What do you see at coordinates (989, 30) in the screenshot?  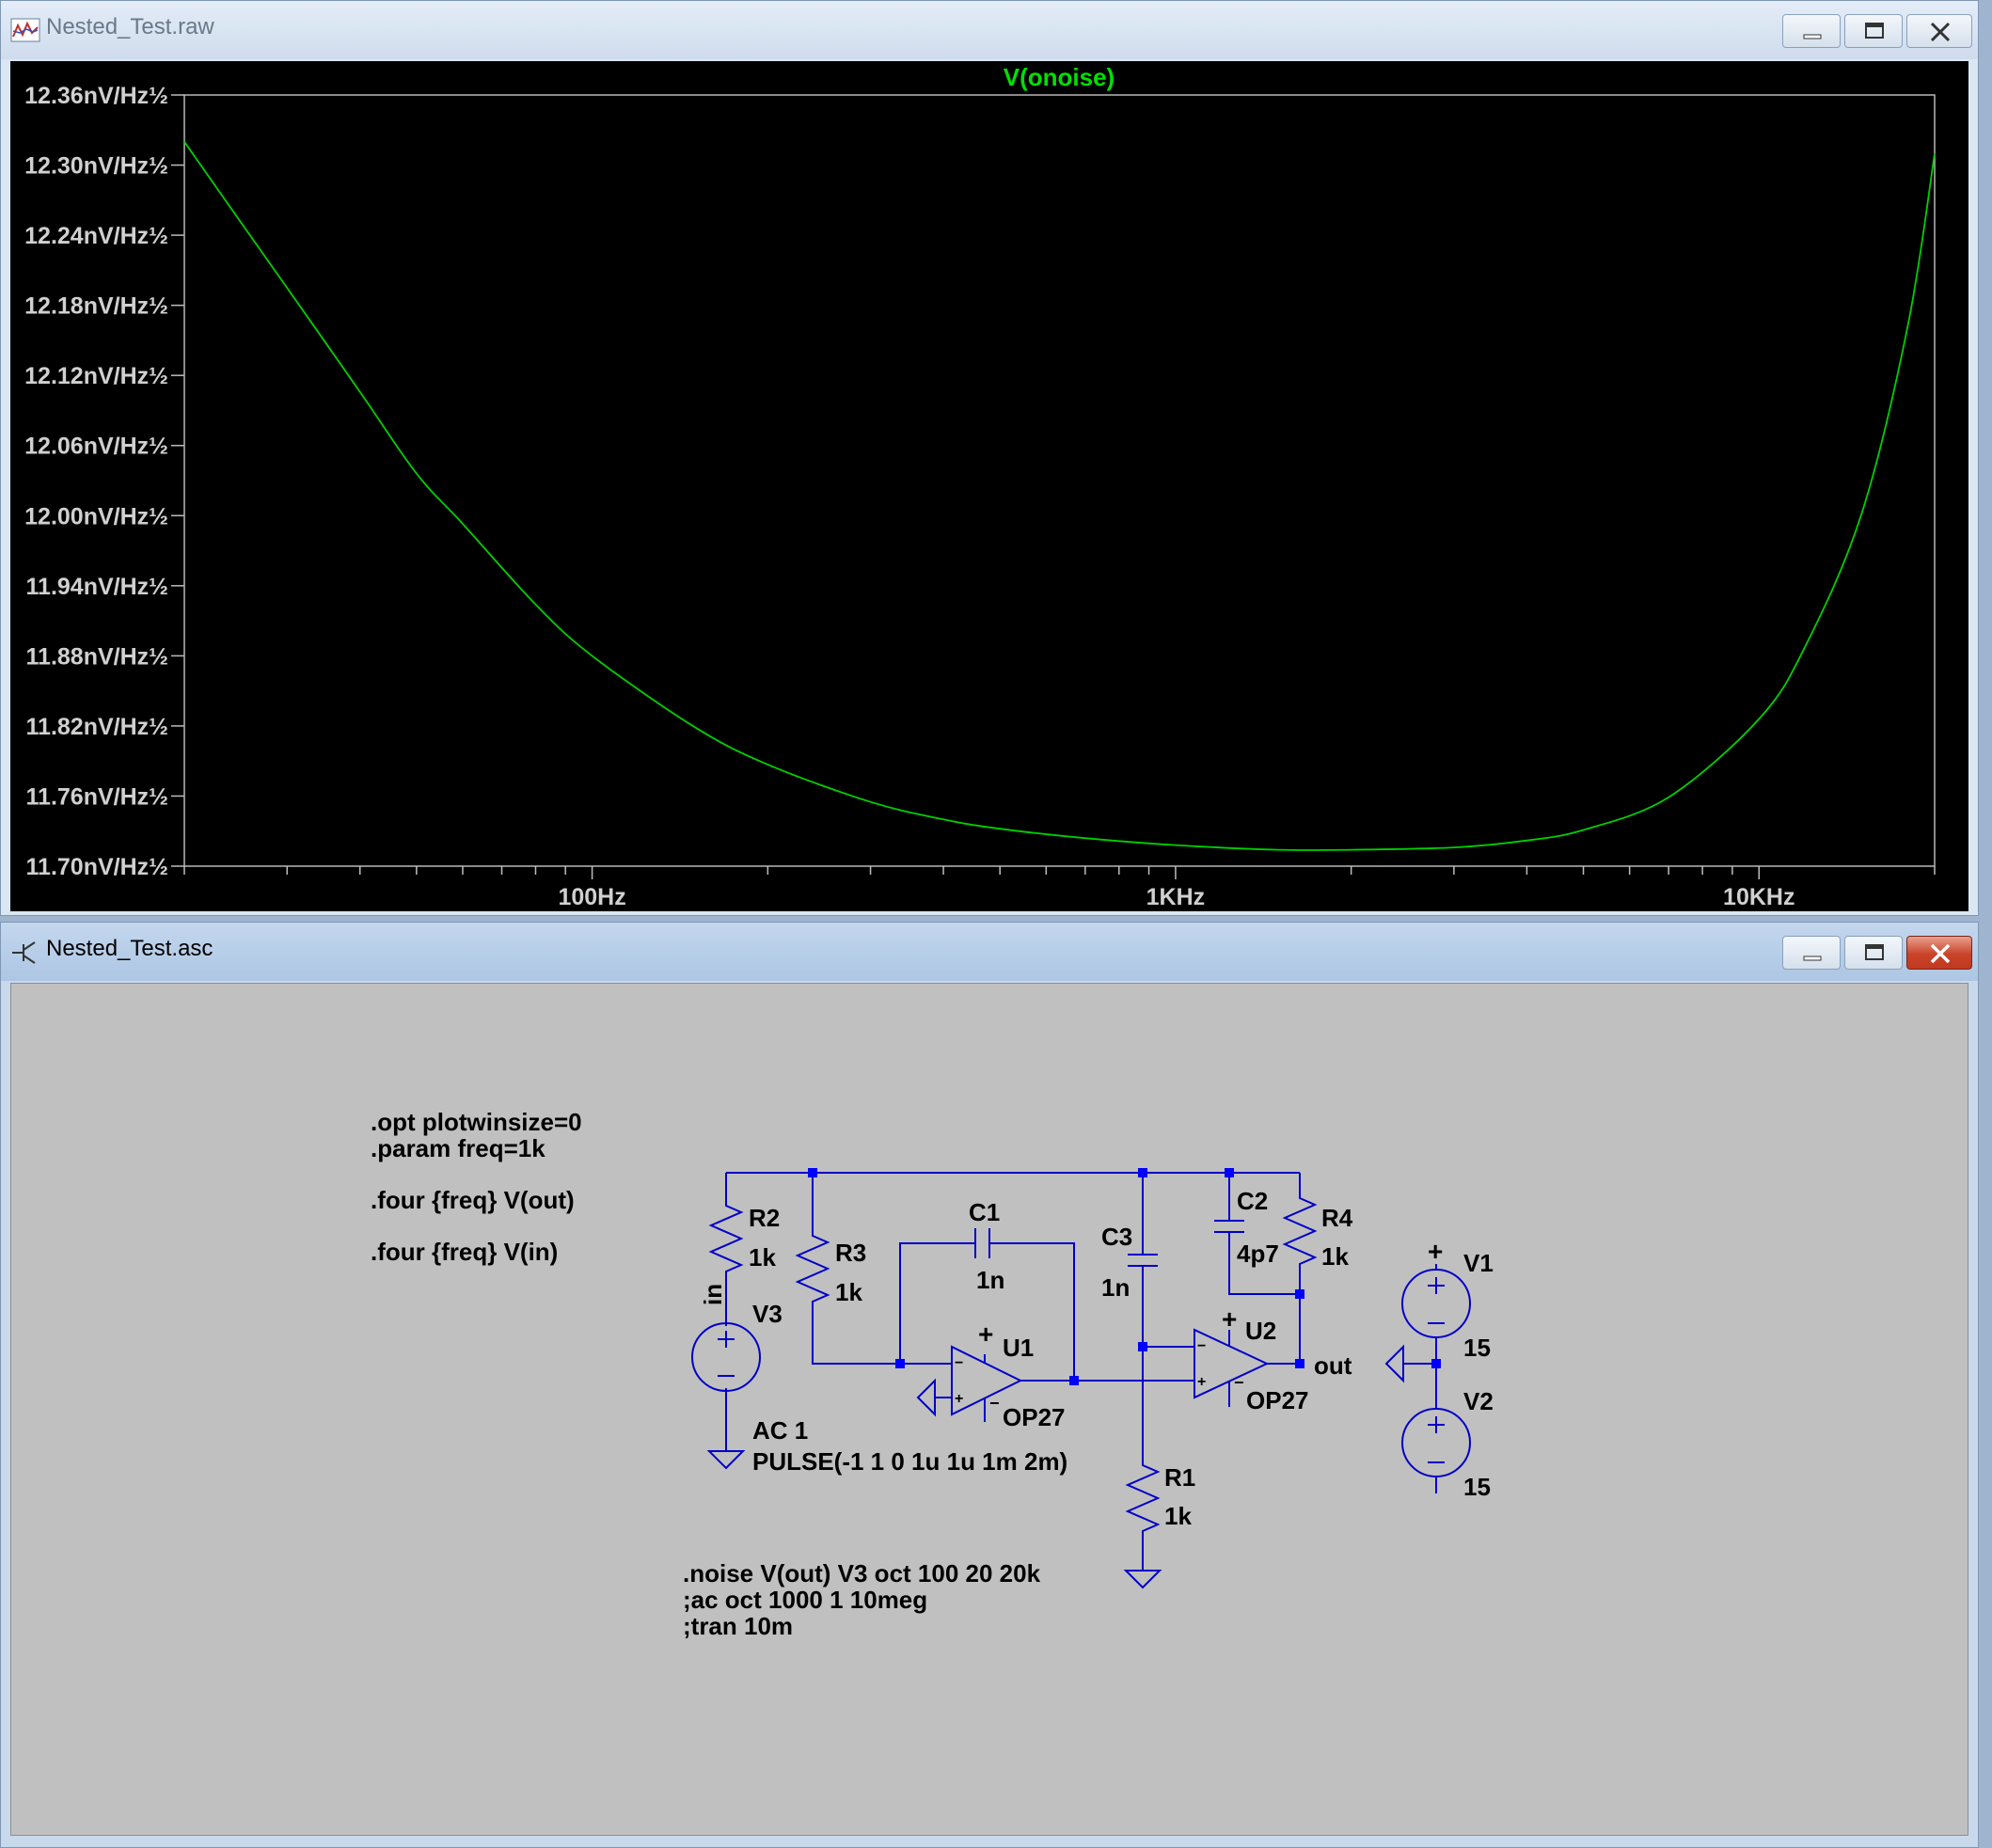 I see `plot-window-titlebar: Nested_Test.raw` at bounding box center [989, 30].